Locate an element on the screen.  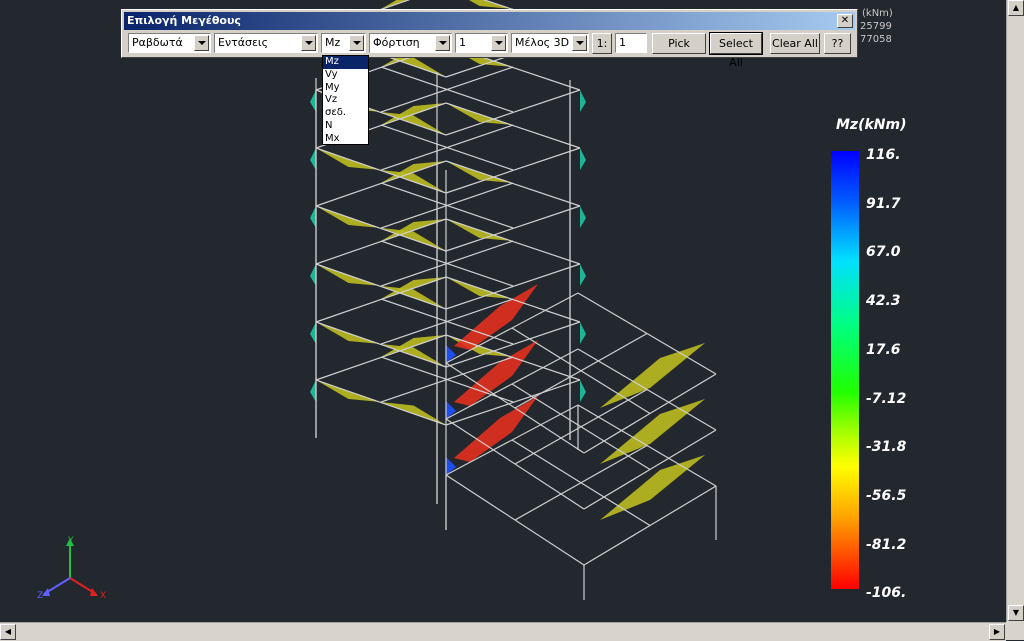
legend-label: 42.3 is located at coordinates (883, 301).